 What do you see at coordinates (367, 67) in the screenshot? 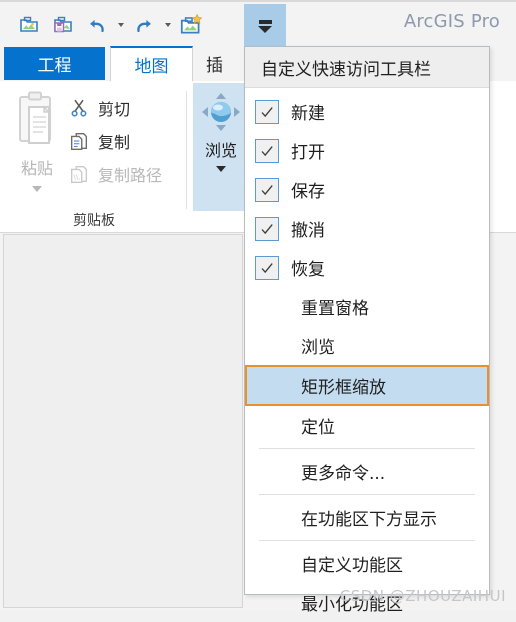
I see `menu-header: 自定义快速访问工具栏` at bounding box center [367, 67].